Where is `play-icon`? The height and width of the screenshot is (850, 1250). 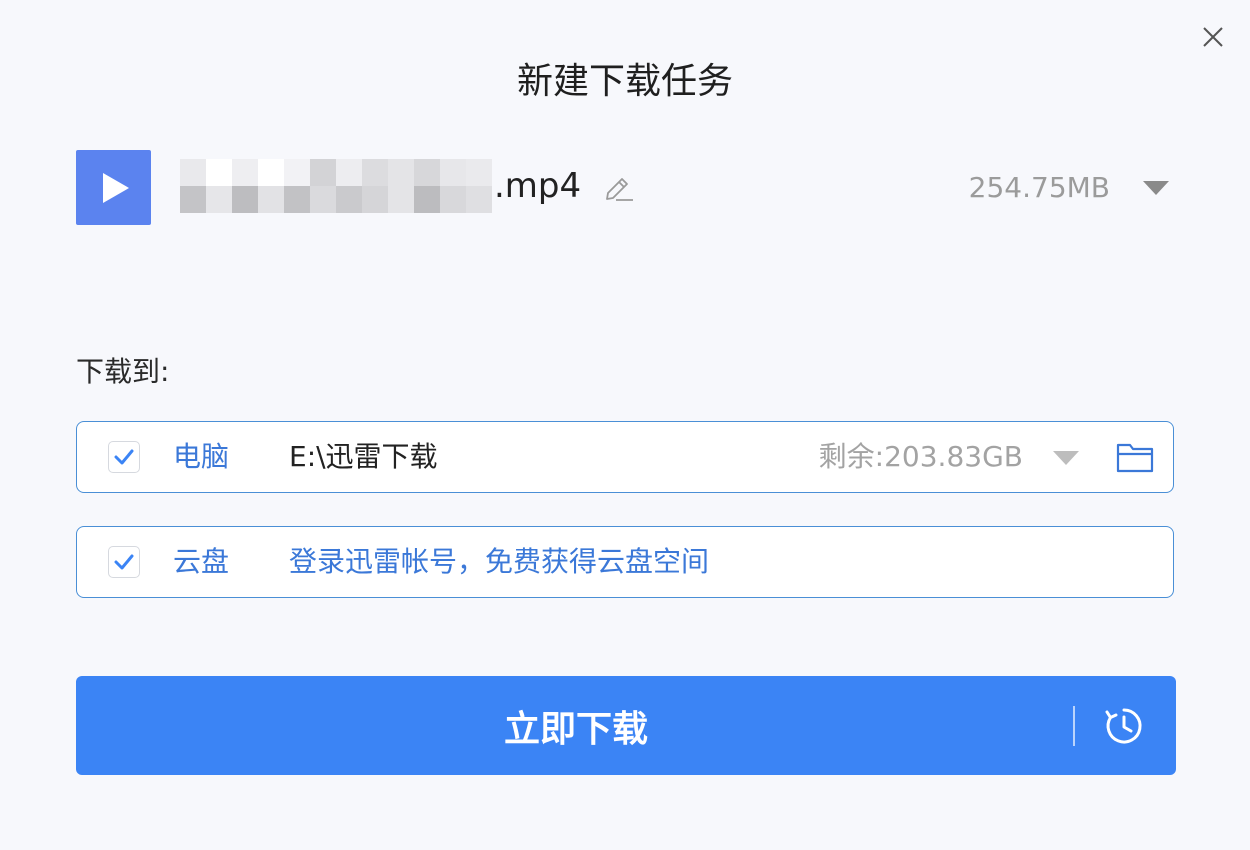
play-icon is located at coordinates (115, 187).